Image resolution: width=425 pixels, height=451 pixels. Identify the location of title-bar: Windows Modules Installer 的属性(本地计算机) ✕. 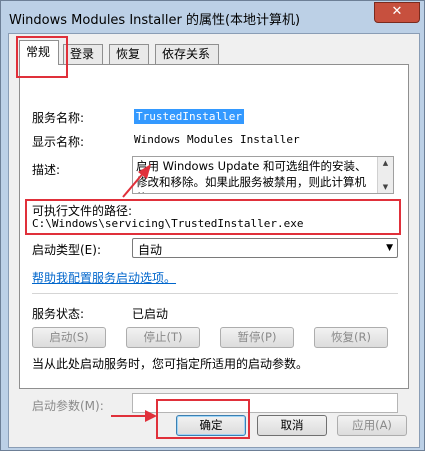
(213, 18).